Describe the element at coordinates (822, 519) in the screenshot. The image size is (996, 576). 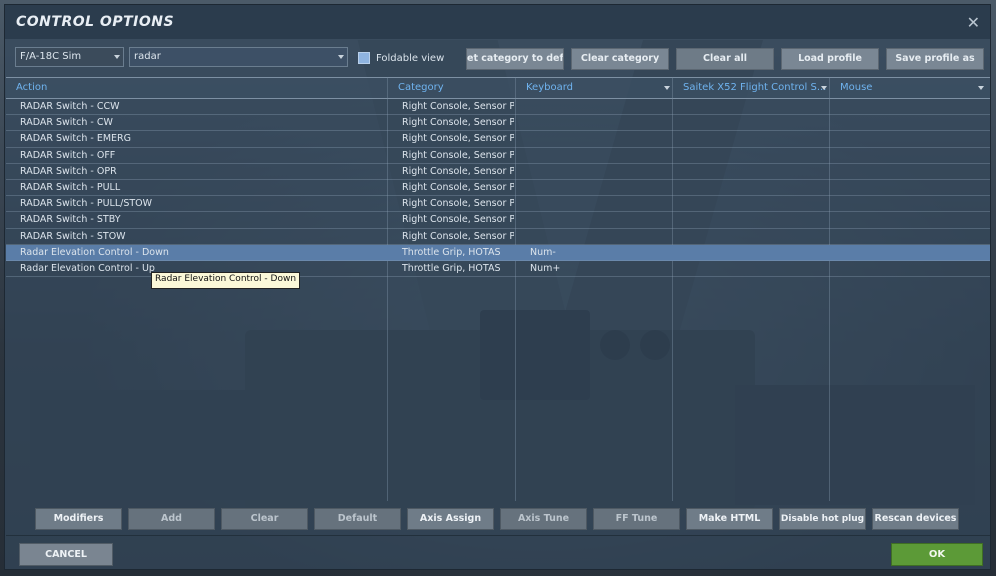
I see `disable-hot-plug-button: Disable hot plug` at that location.